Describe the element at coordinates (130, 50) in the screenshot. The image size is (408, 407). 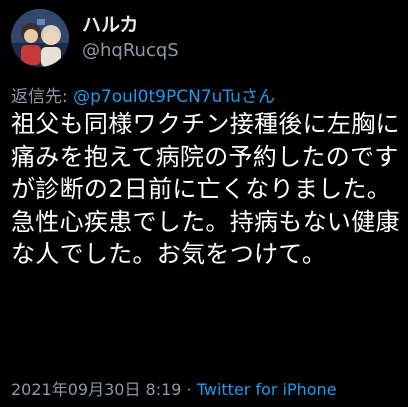
I see `user-handle: @hqRucqS` at that location.